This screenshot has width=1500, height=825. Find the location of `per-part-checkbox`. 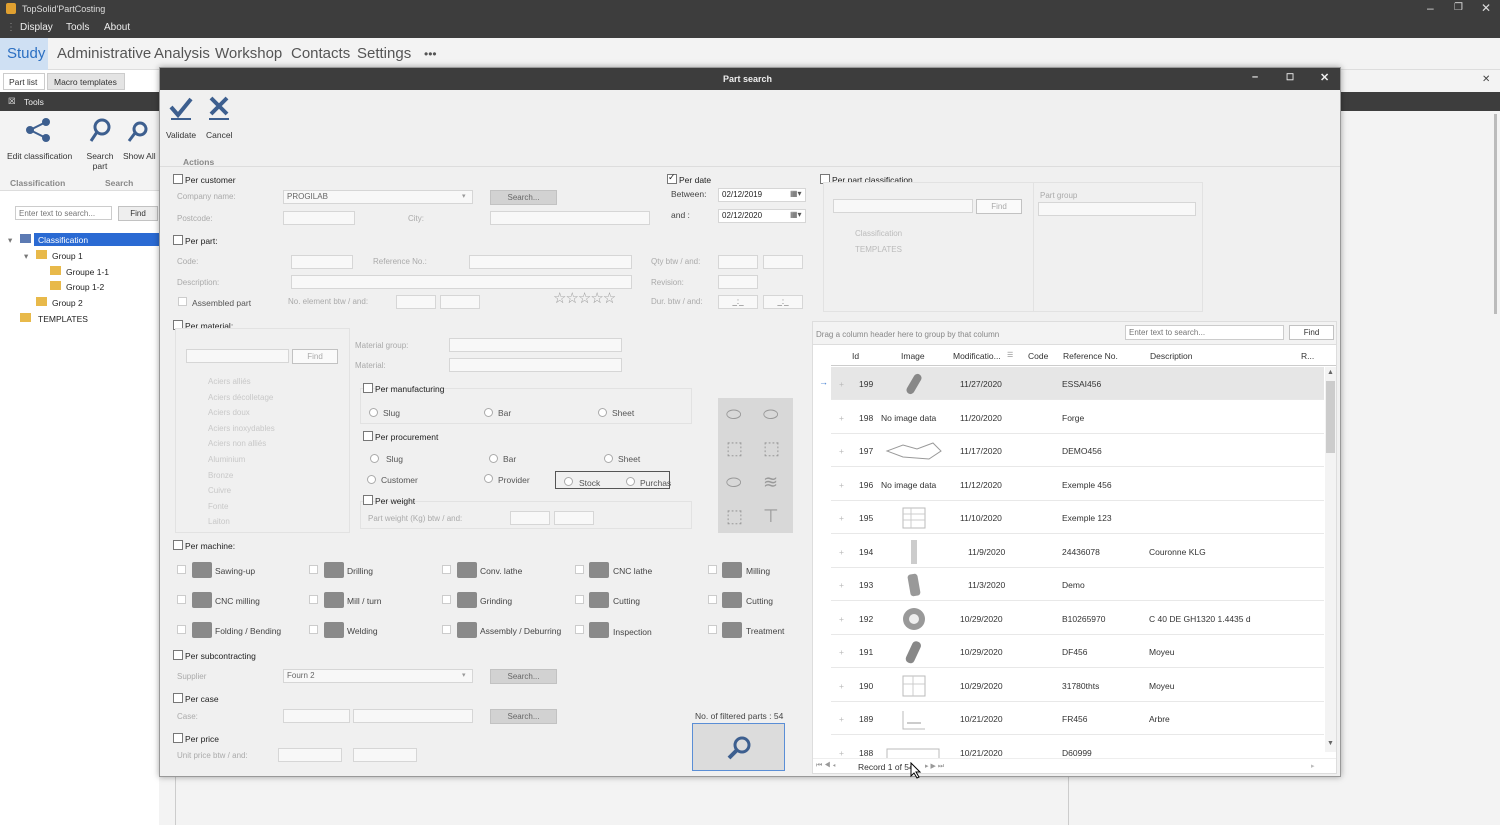

per-part-checkbox is located at coordinates (178, 240).